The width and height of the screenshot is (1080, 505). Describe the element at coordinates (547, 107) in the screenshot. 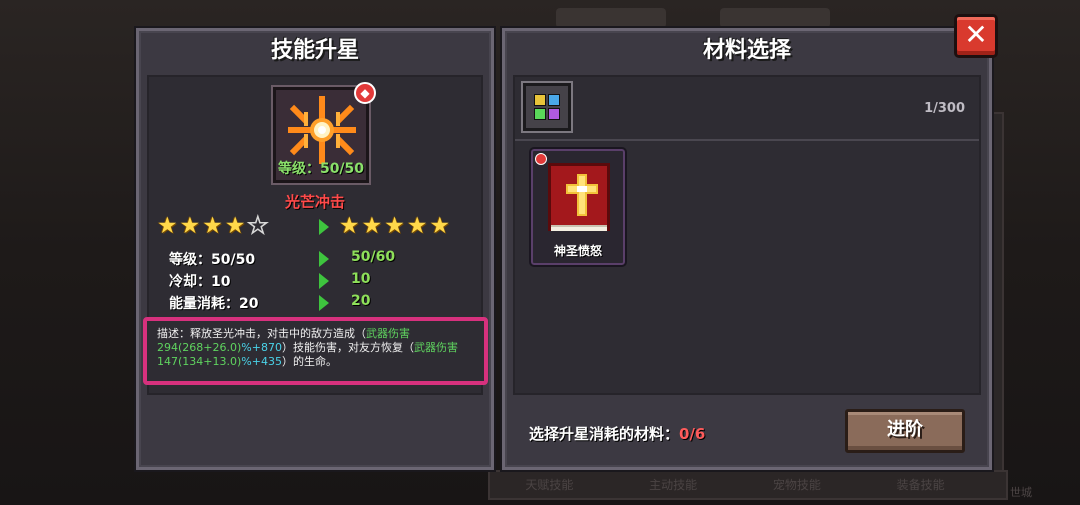

I see `filter-grid-button` at that location.